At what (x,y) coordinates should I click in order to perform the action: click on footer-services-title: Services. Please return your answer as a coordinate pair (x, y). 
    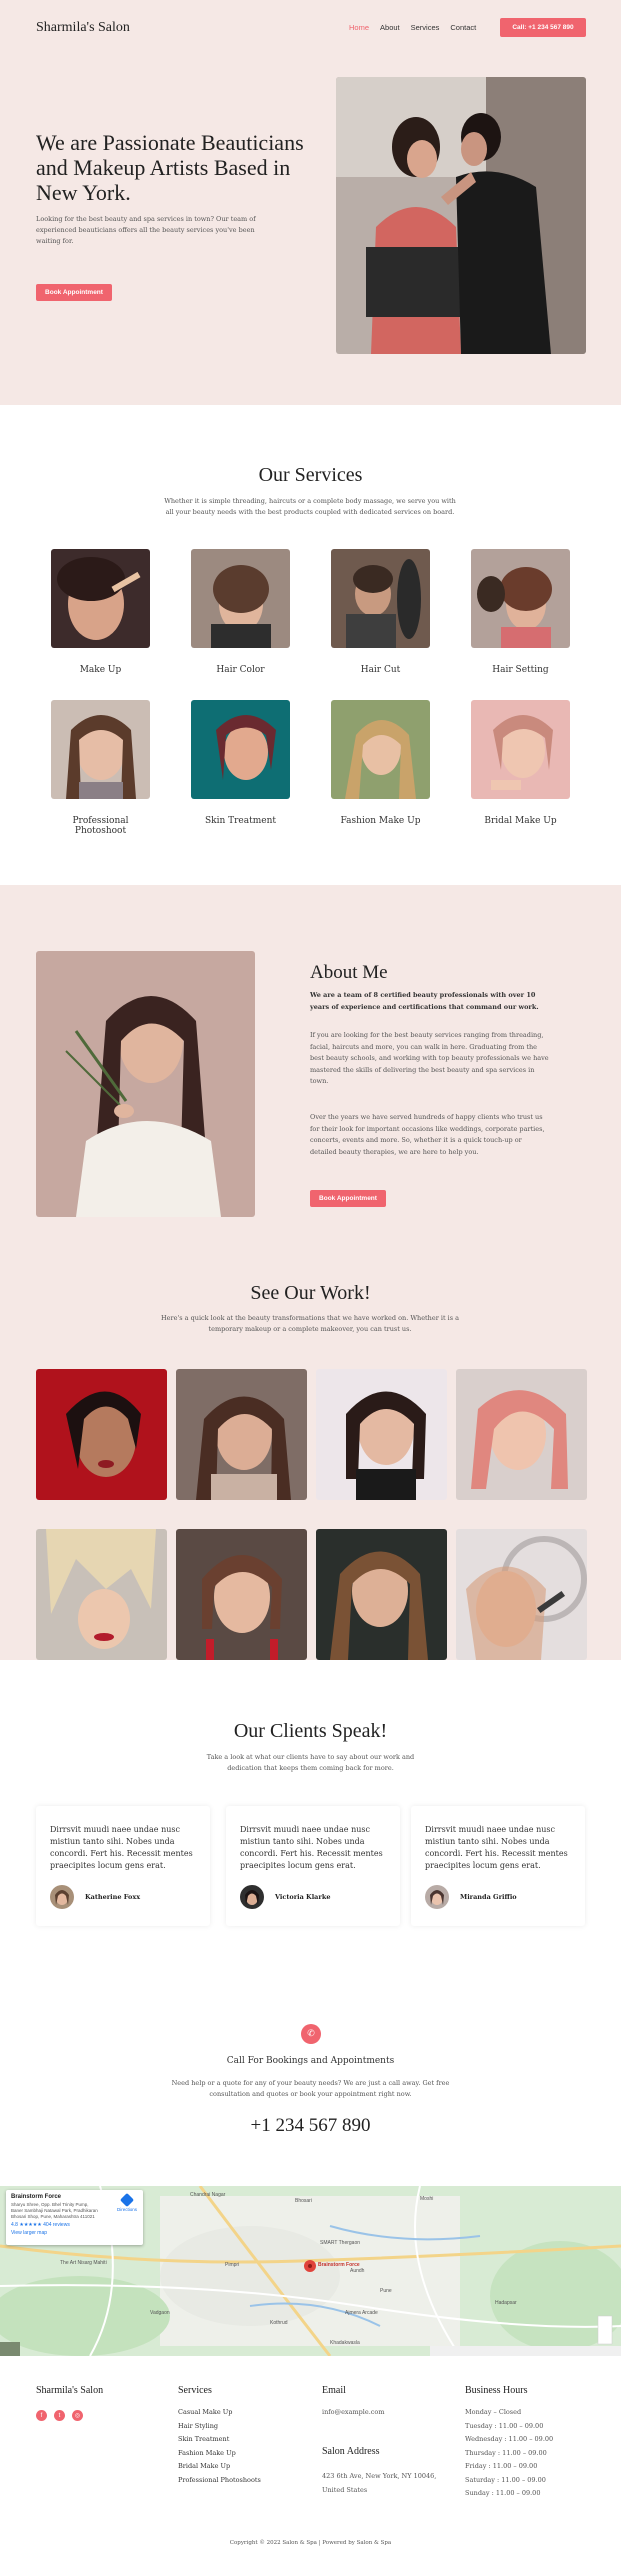
    Looking at the image, I should click on (195, 2390).